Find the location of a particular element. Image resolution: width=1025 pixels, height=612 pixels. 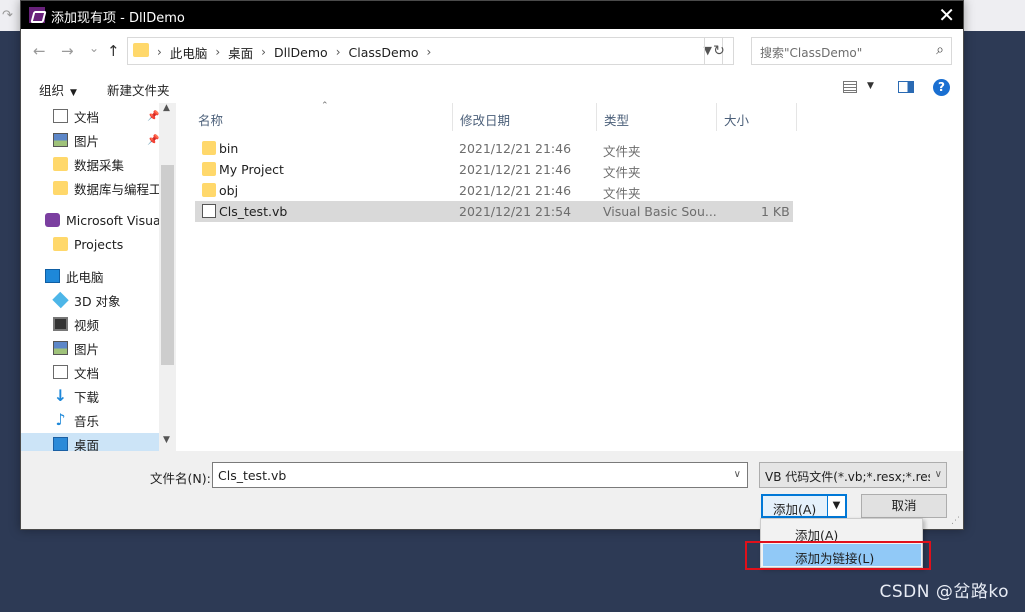

sidebar-item-projects: Projects is located at coordinates (88, 244).